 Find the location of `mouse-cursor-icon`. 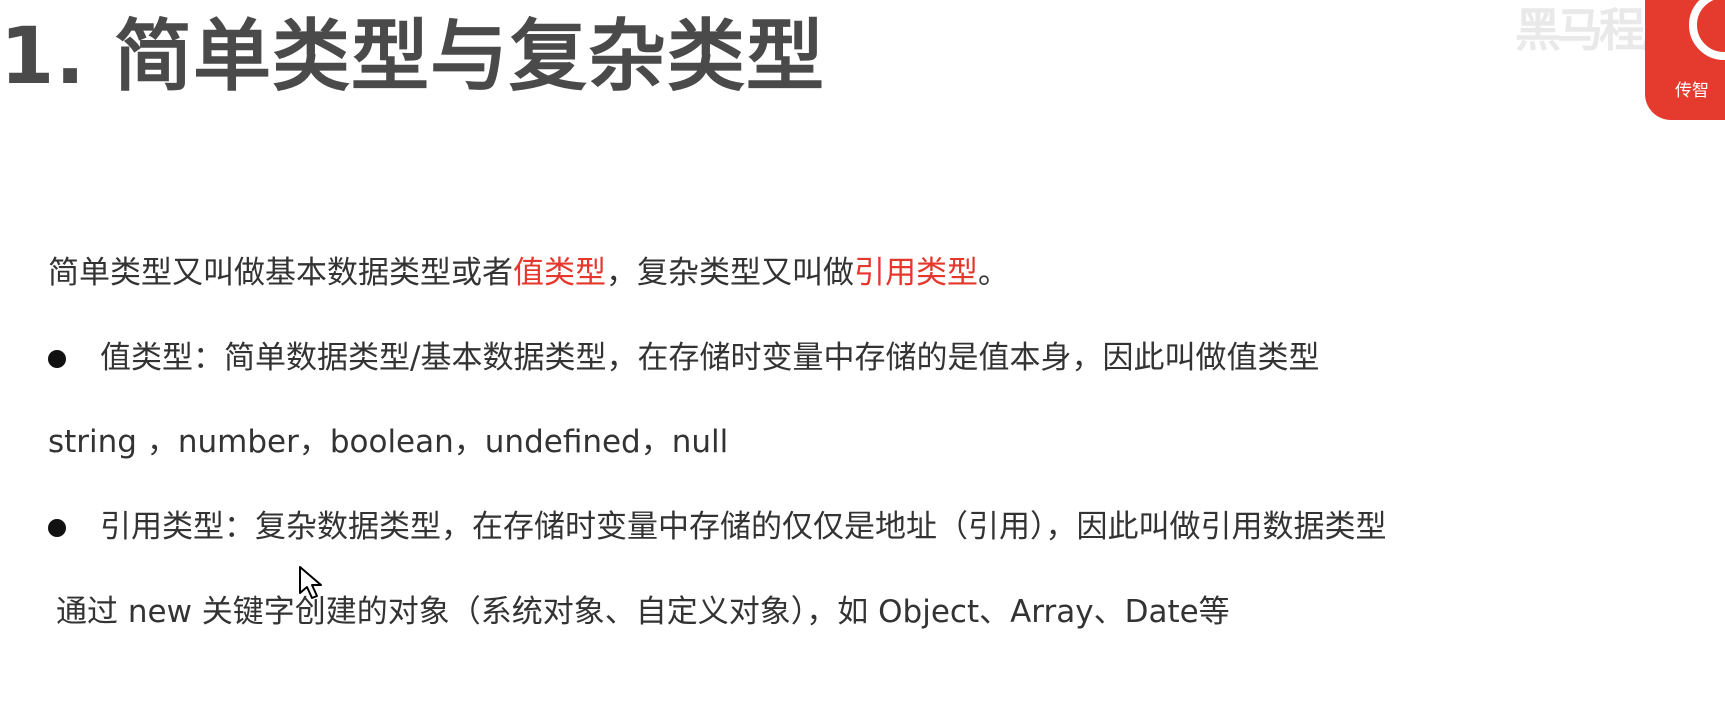

mouse-cursor-icon is located at coordinates (310, 582).